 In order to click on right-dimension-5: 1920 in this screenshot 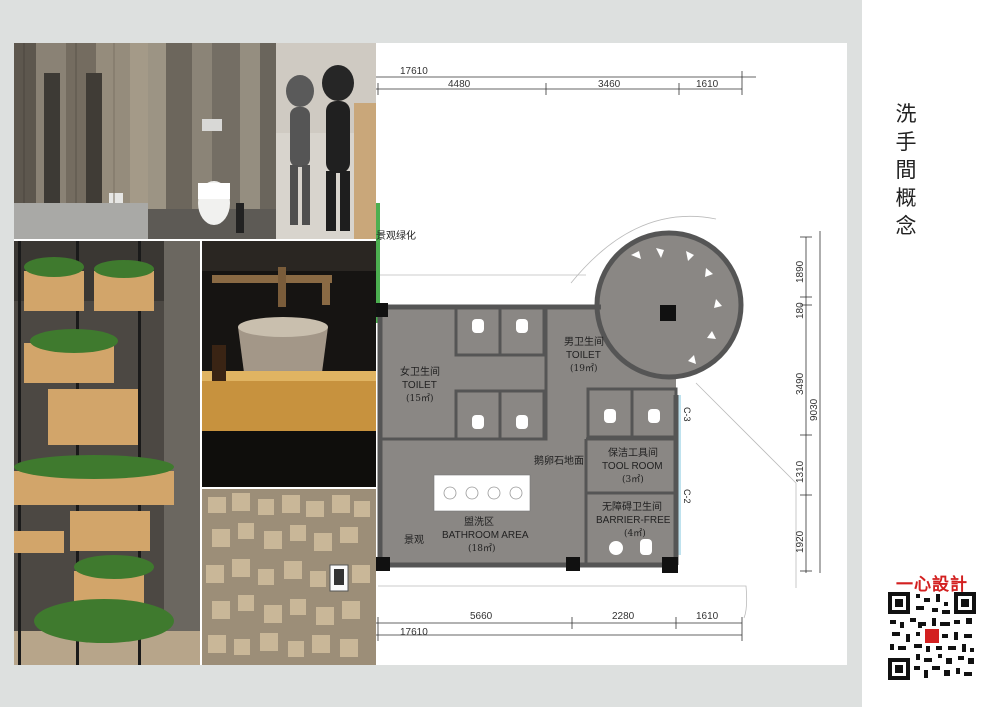, I will do `click(800, 541)`.